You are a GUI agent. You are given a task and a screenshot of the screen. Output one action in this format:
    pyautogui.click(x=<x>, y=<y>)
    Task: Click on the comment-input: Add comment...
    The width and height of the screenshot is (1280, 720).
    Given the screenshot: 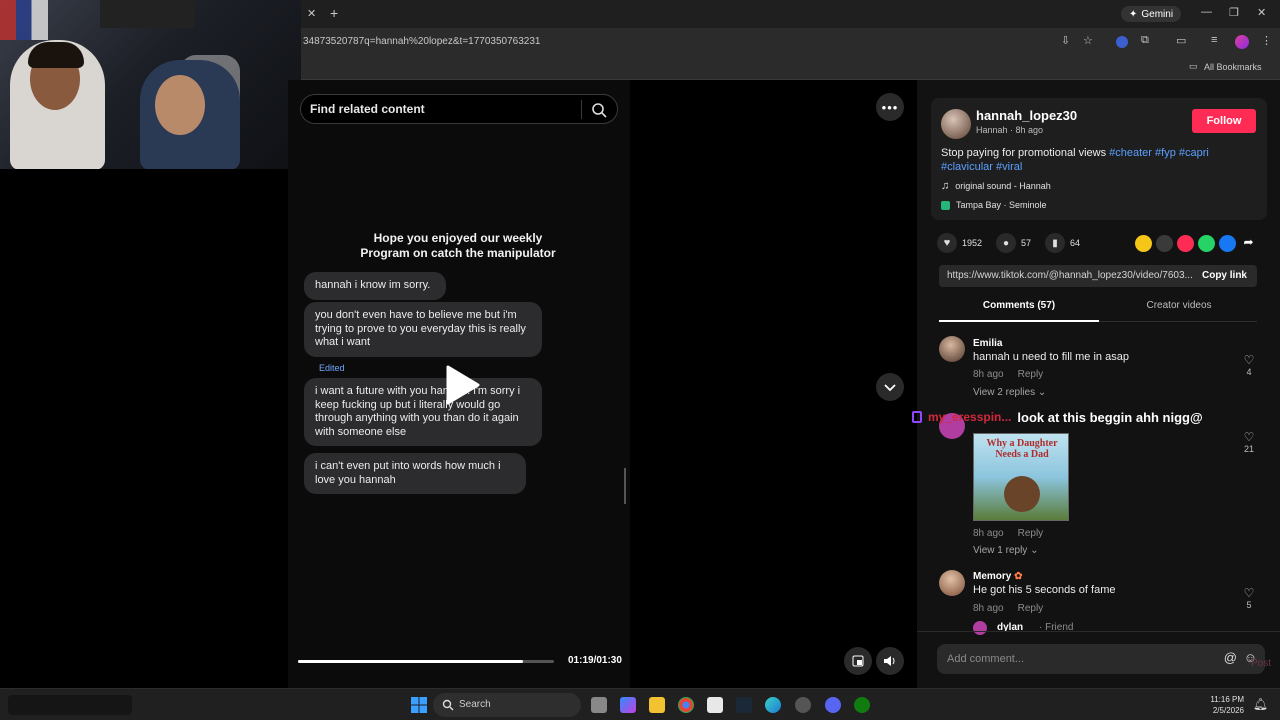 What is the action you would take?
    pyautogui.click(x=985, y=659)
    